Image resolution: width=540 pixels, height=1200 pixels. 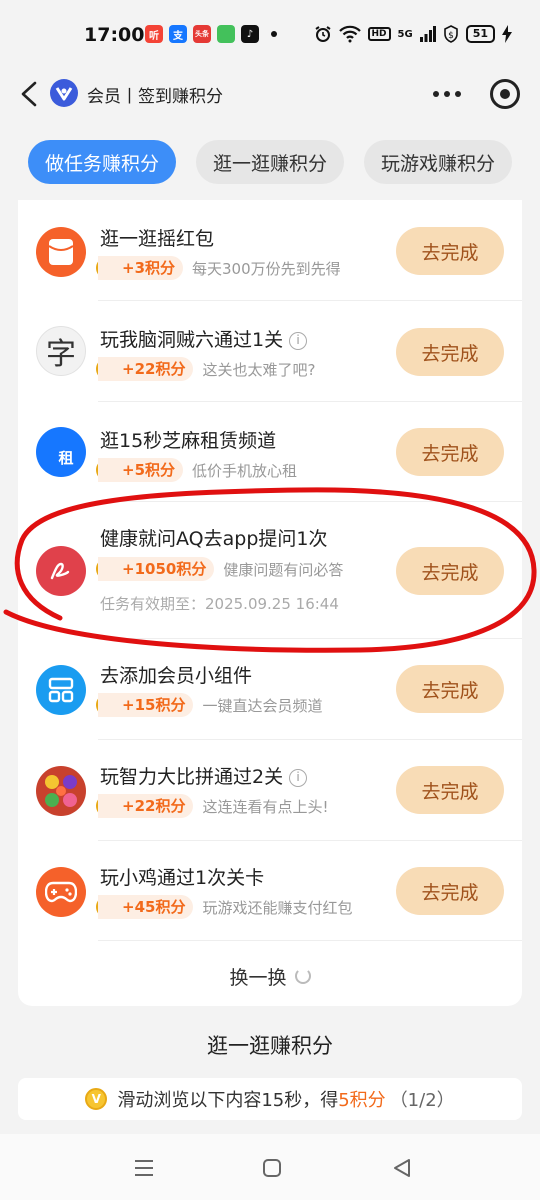 I want to click on hd-icon: HD, so click(x=379, y=34).